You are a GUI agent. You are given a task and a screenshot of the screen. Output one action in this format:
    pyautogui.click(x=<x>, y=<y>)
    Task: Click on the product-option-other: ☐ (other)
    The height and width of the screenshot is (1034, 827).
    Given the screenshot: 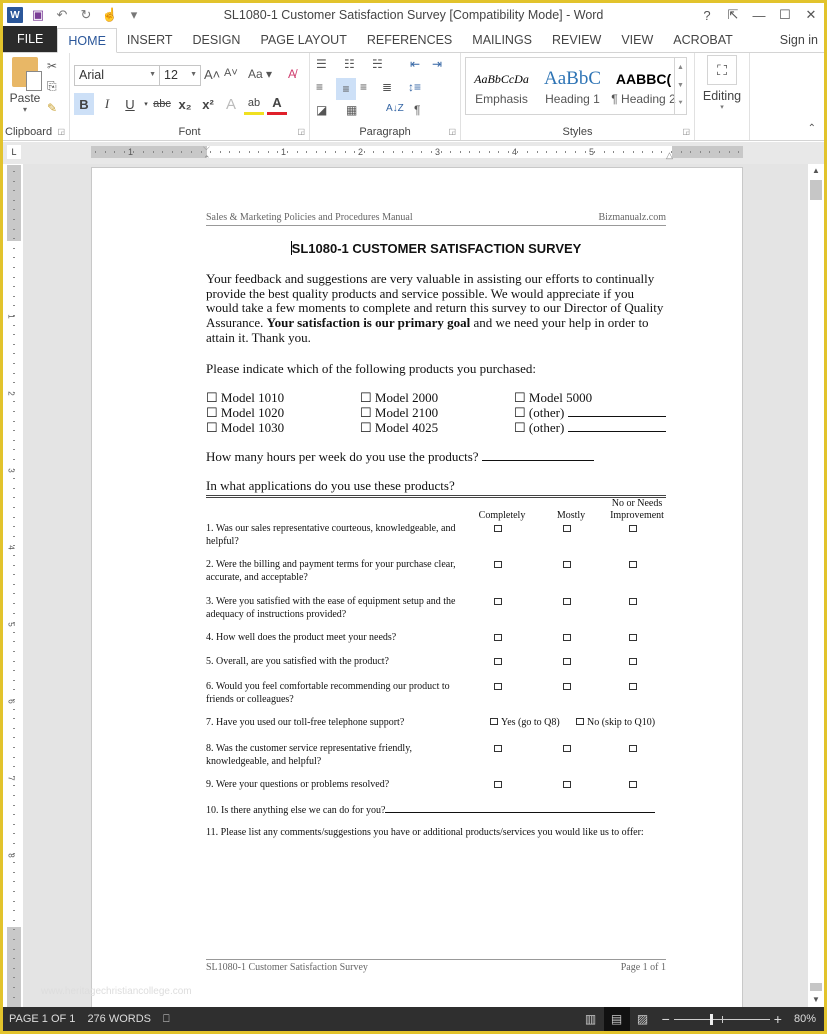 What is the action you would take?
    pyautogui.click(x=590, y=412)
    